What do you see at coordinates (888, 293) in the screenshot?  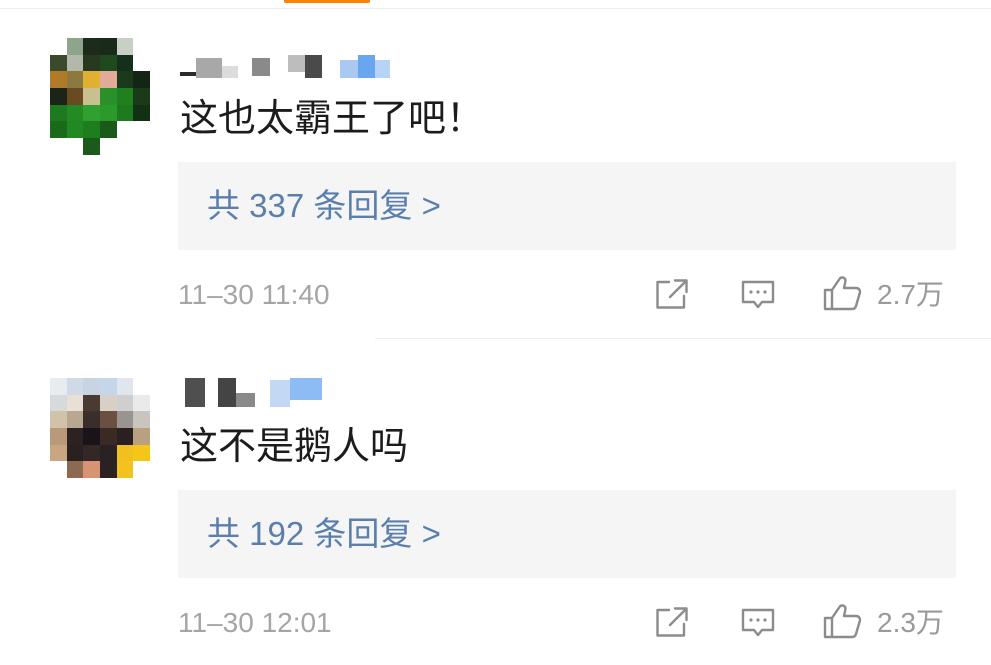 I see `like-button: 2.7万` at bounding box center [888, 293].